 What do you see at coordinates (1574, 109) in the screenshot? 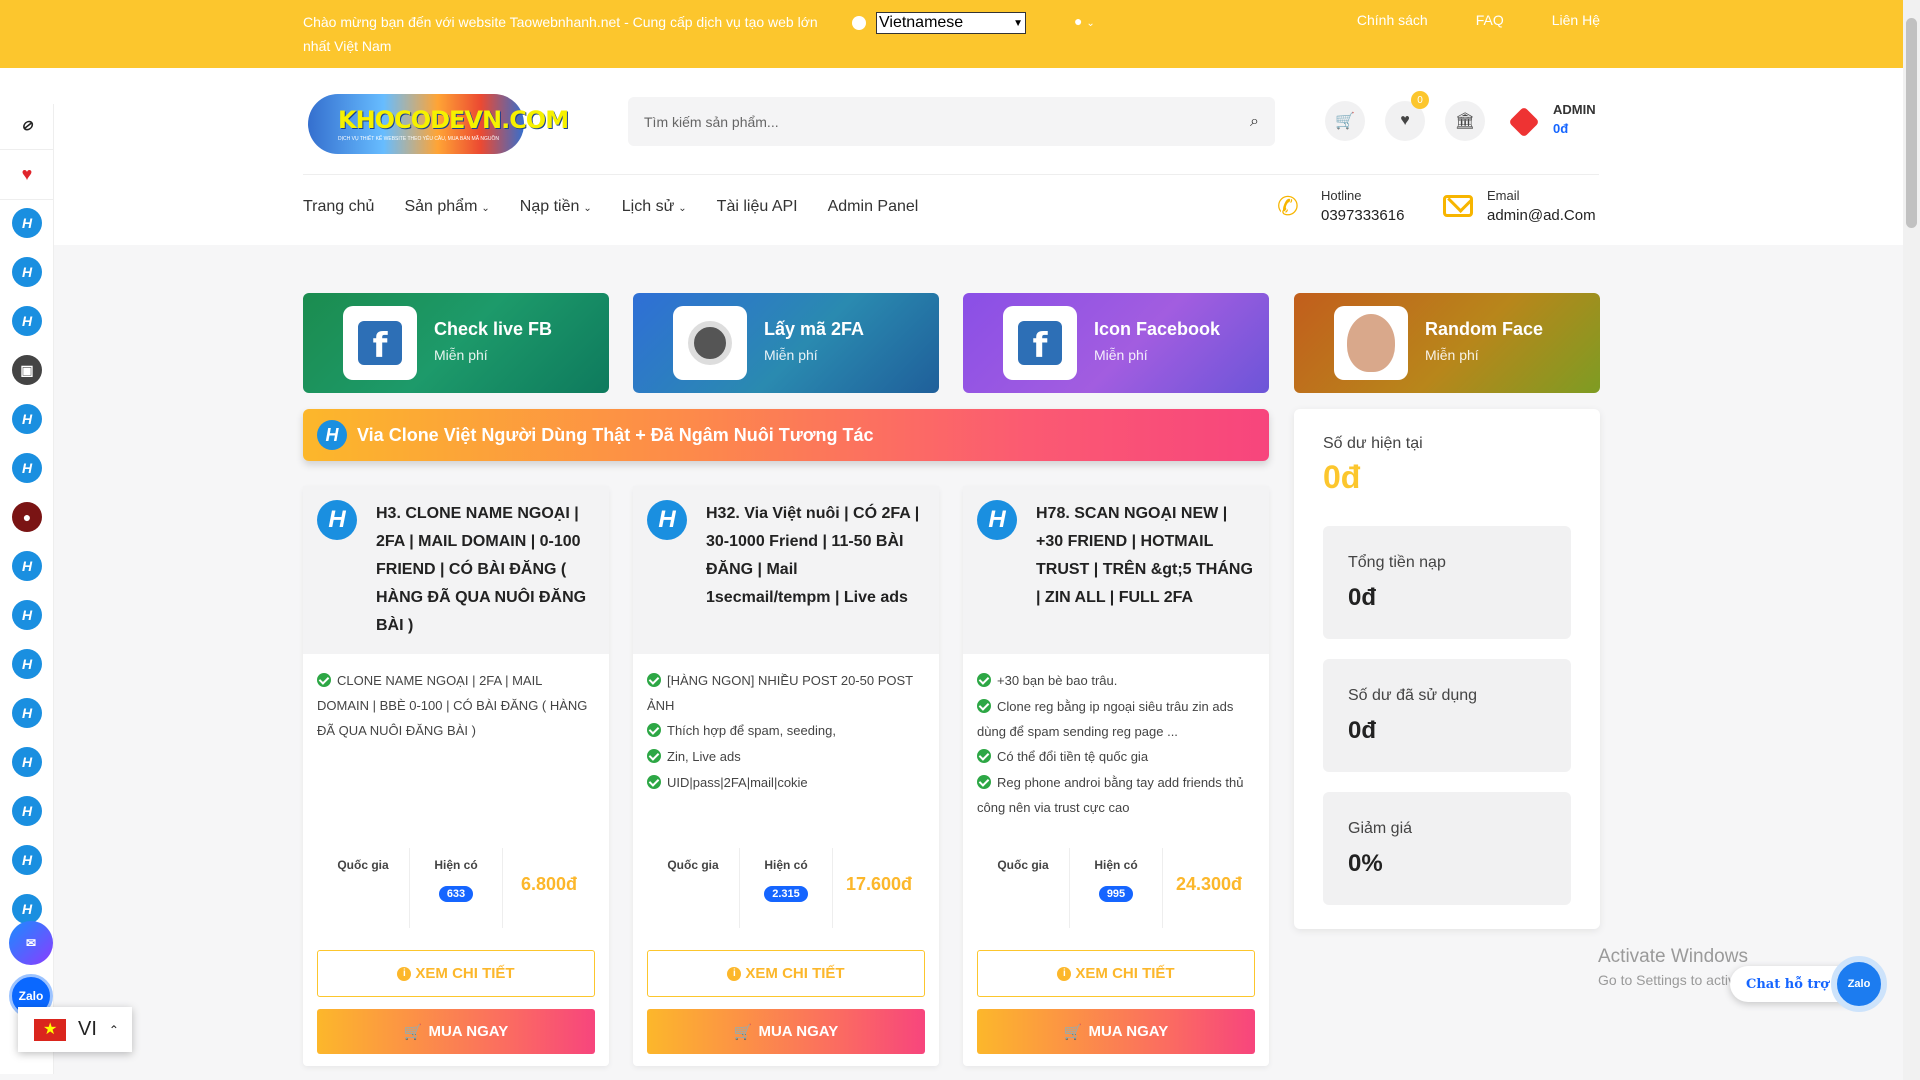
I see `user-name: ADMIN` at bounding box center [1574, 109].